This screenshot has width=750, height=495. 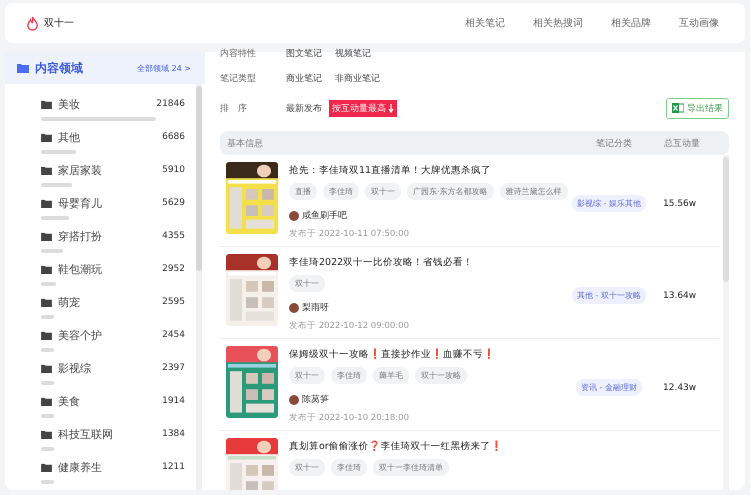 I want to click on column-header: 基本信息, so click(x=245, y=144).